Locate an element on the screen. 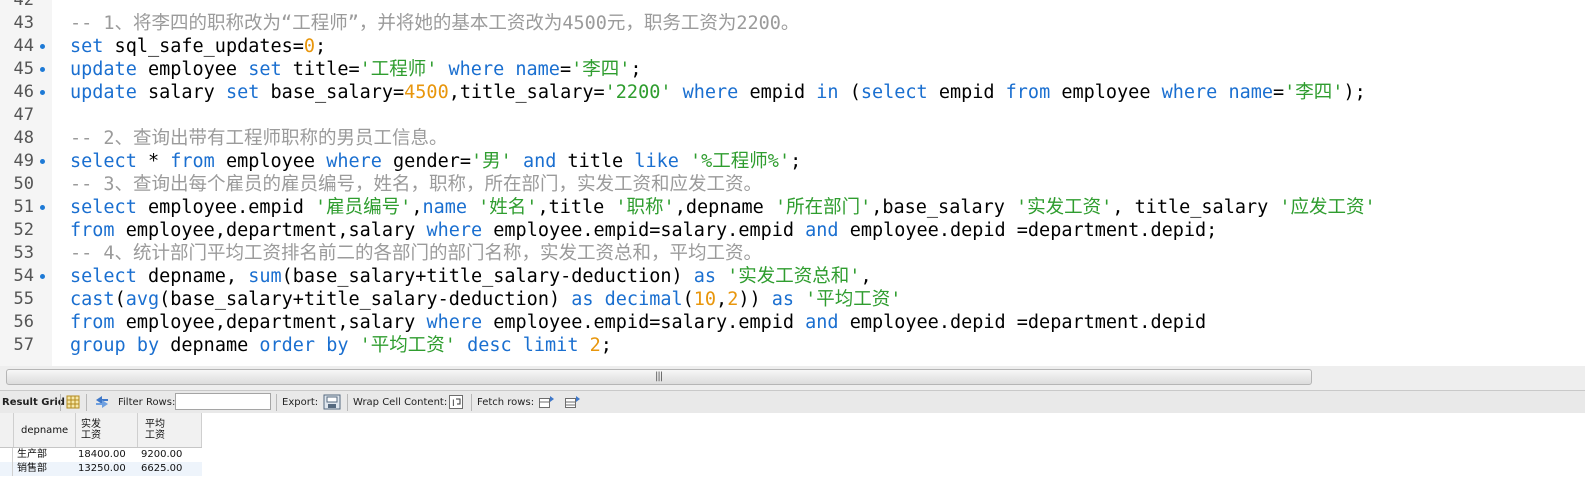 The width and height of the screenshot is (1585, 498). cell-average-salary: 6625.00 is located at coordinates (161, 469).